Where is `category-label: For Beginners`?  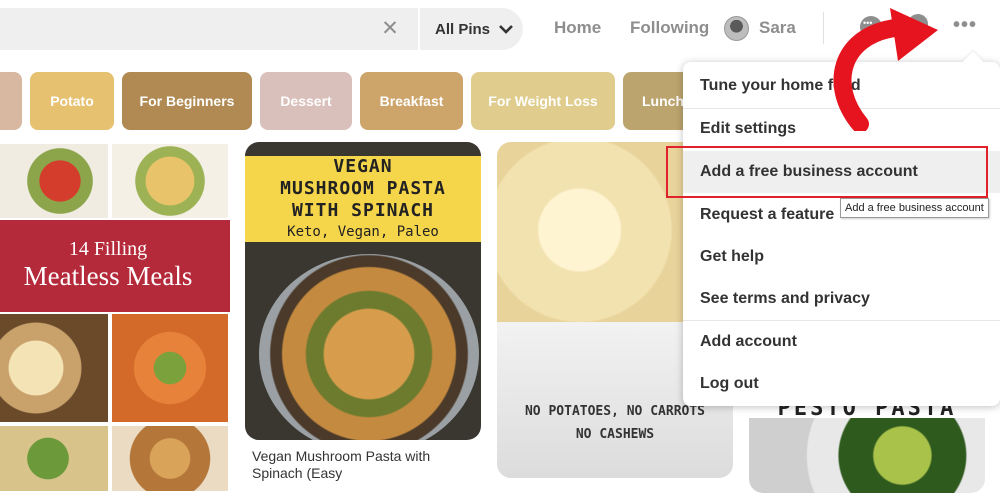
category-label: For Beginners is located at coordinates (187, 101).